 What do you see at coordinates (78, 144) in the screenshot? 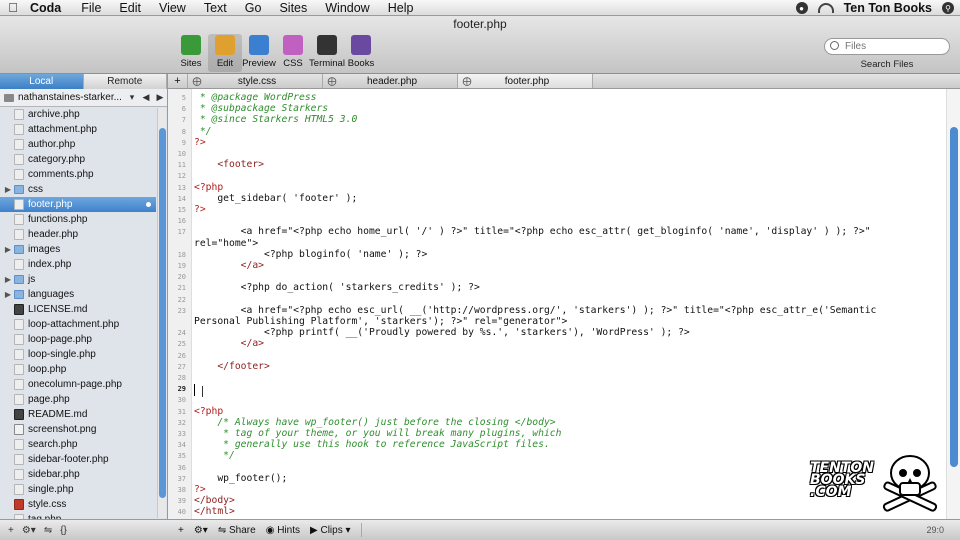
I see `file-item: author.php` at bounding box center [78, 144].